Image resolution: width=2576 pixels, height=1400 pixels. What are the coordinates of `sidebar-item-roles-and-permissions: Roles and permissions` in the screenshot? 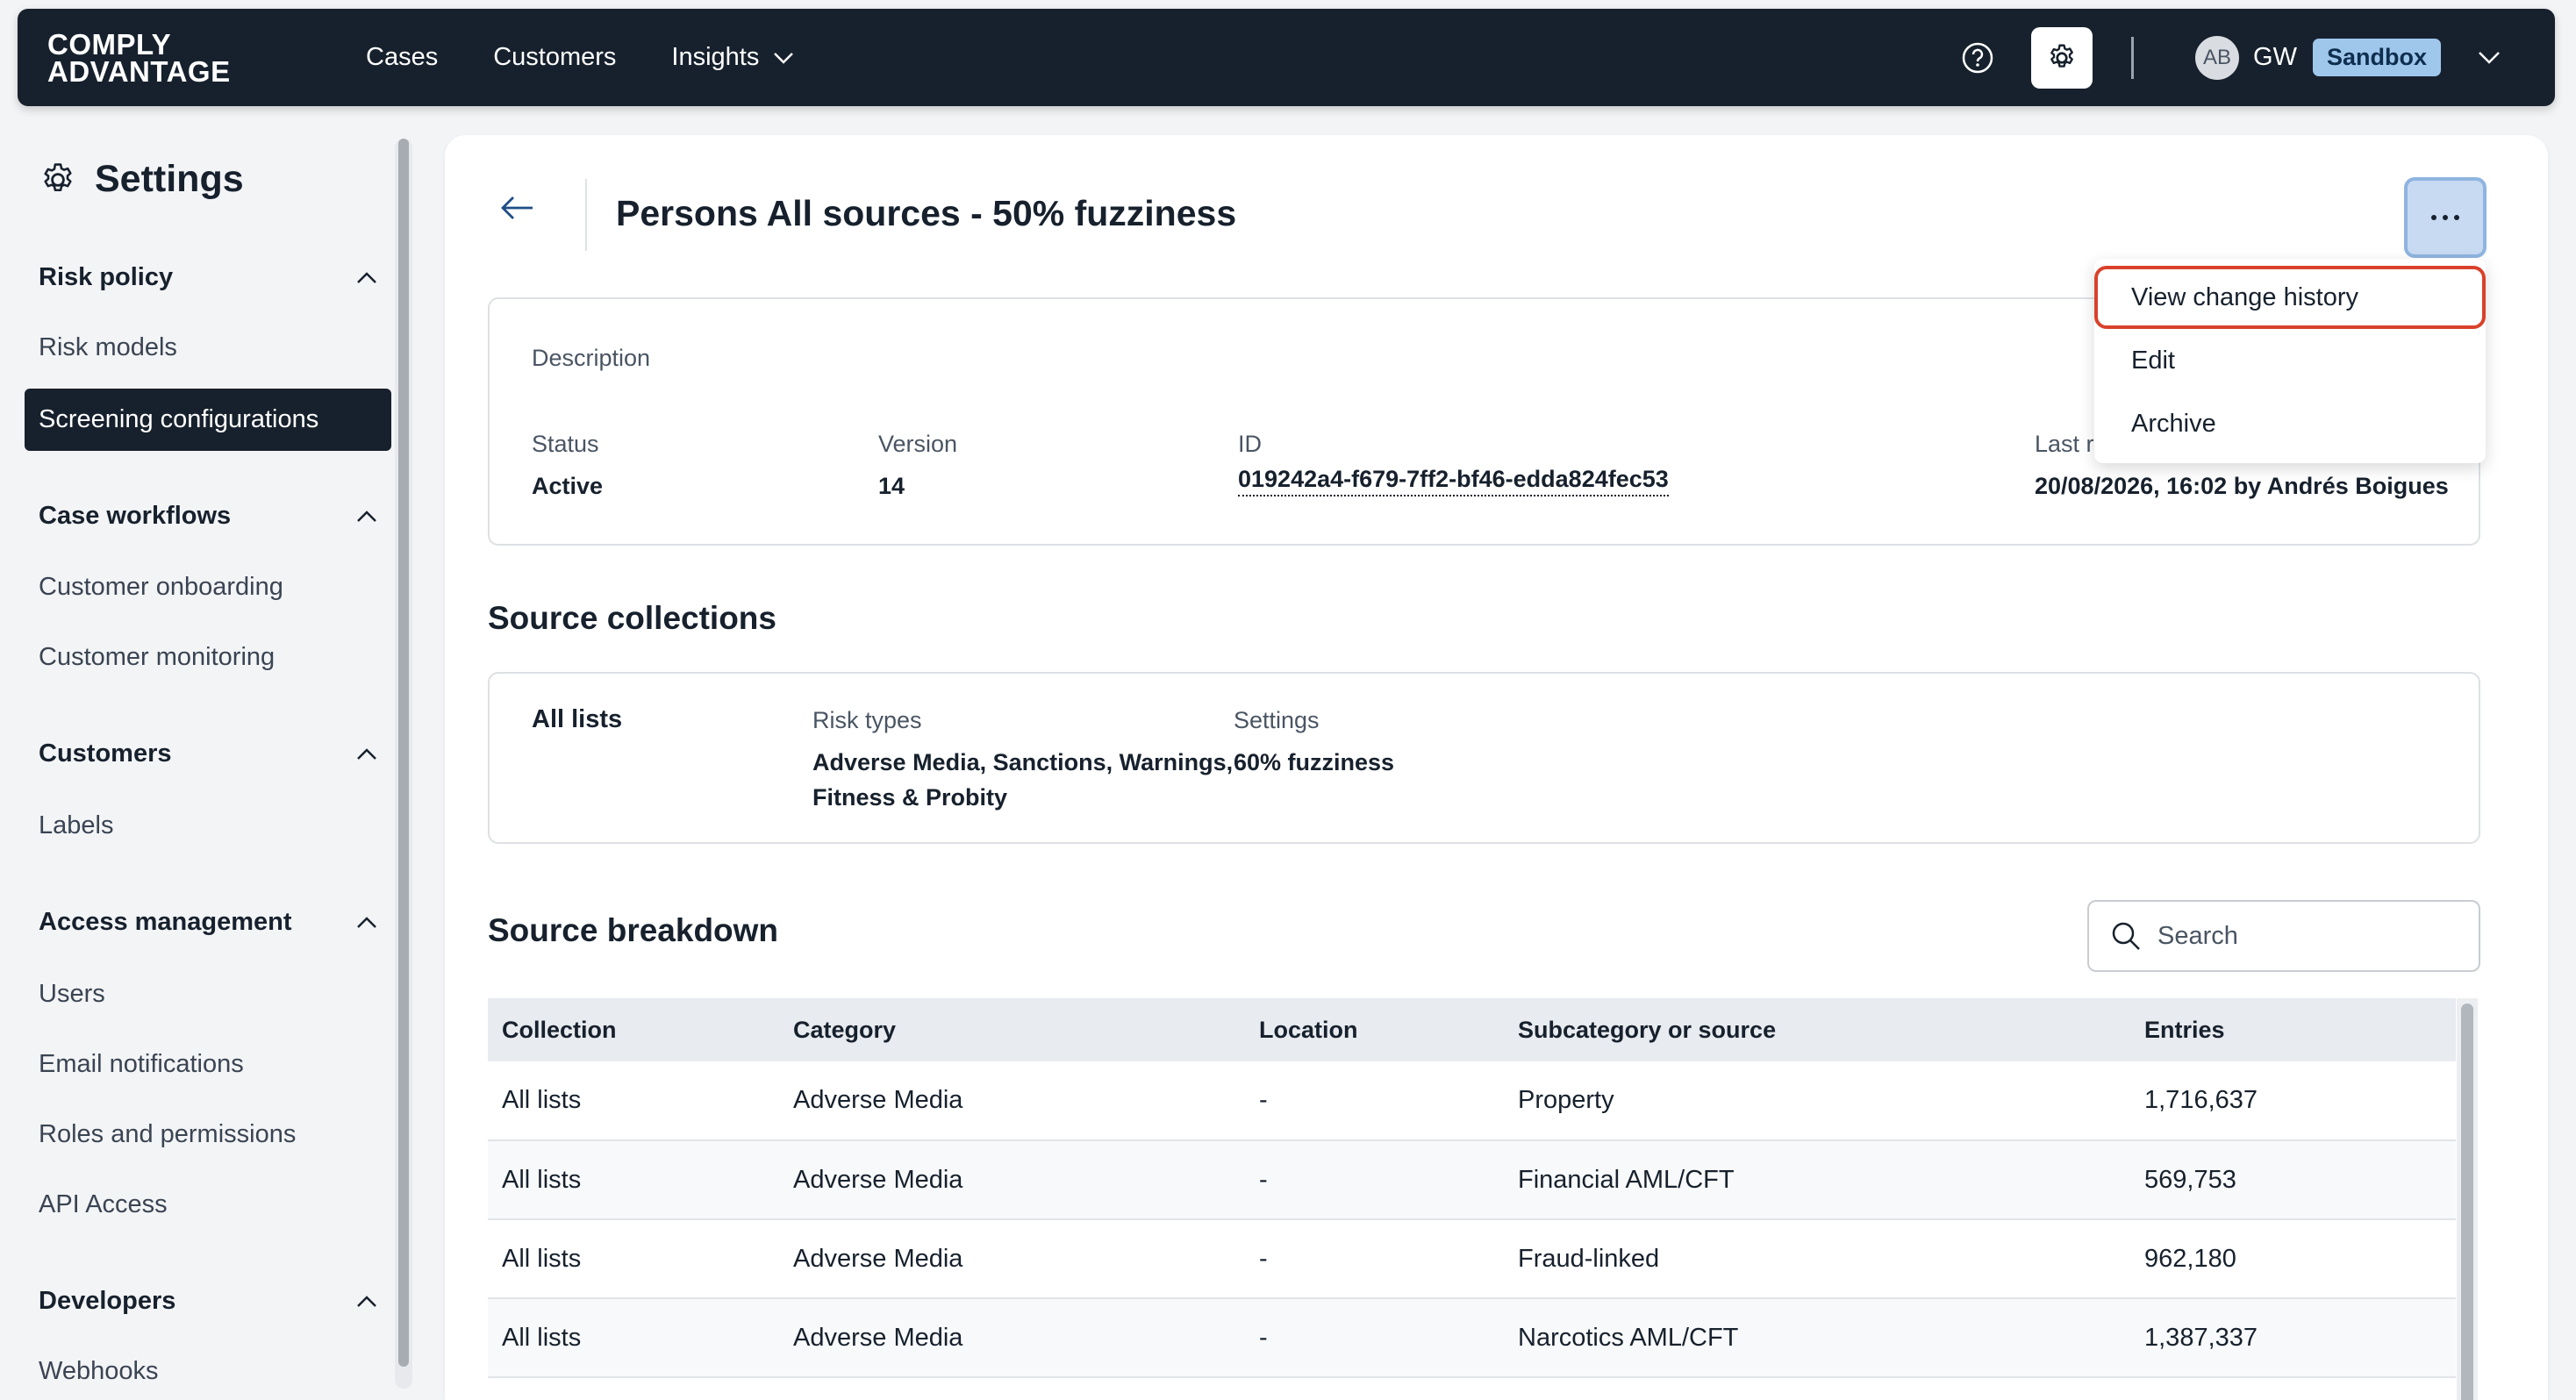 It's located at (167, 1134).